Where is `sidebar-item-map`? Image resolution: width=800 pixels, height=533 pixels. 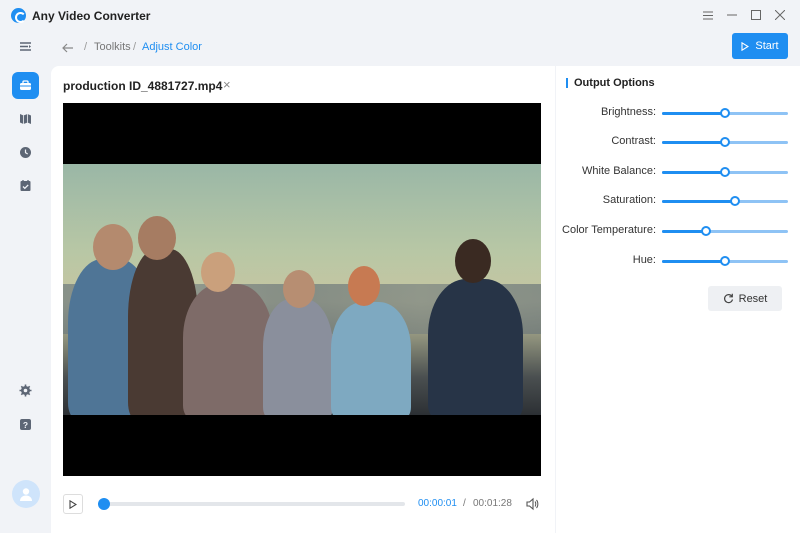
sidebar-item-map is located at coordinates (25, 118).